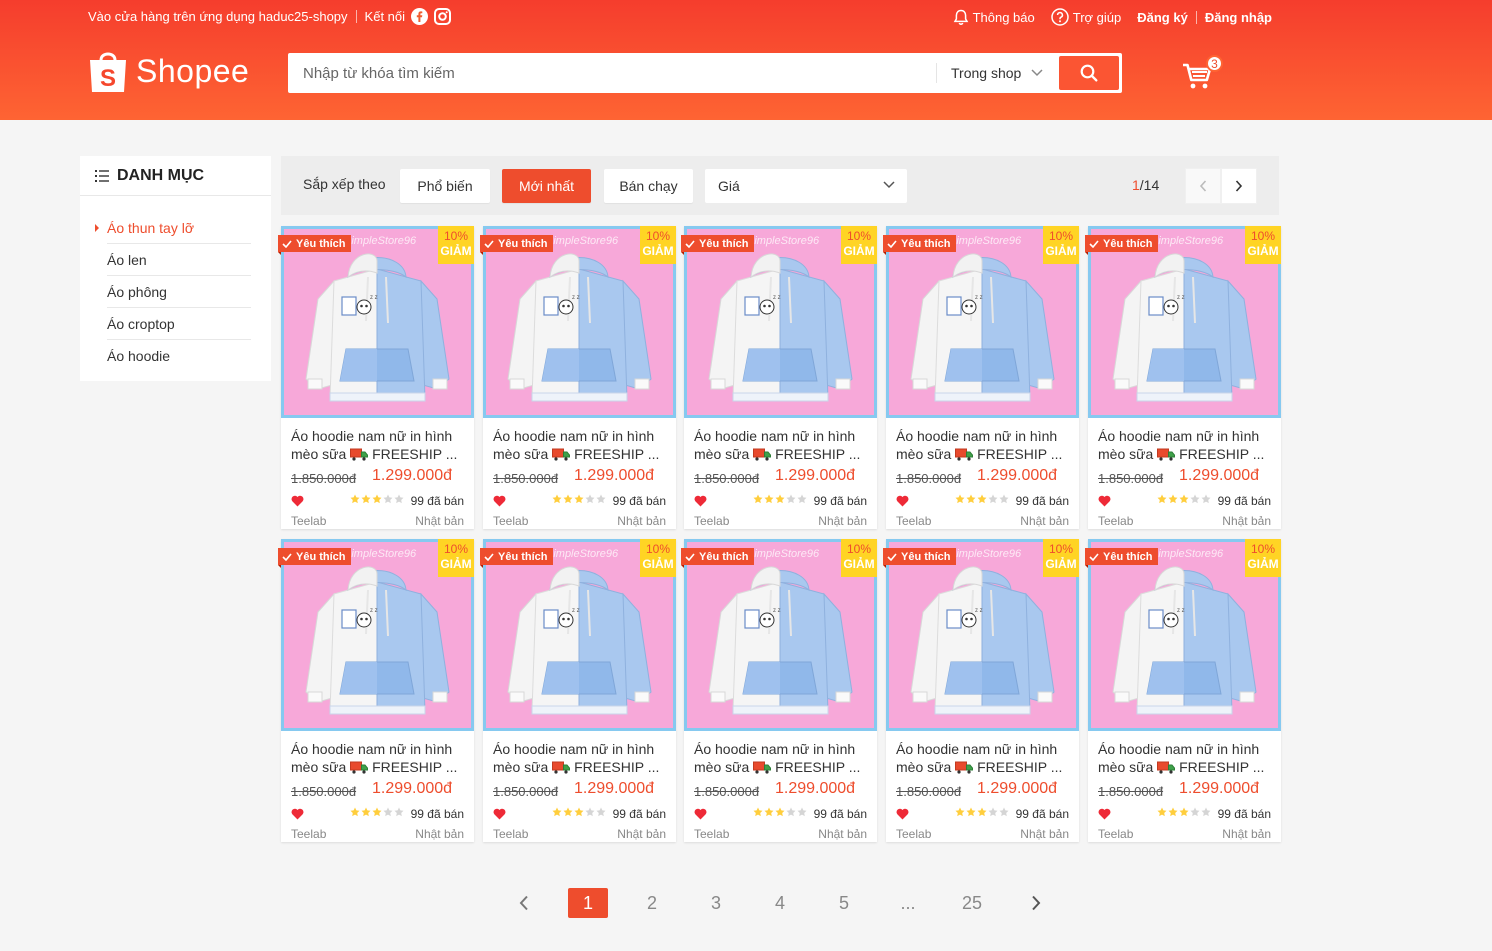 Image resolution: width=1492 pixels, height=951 pixels. What do you see at coordinates (524, 903) in the screenshot?
I see `prev-page-button` at bounding box center [524, 903].